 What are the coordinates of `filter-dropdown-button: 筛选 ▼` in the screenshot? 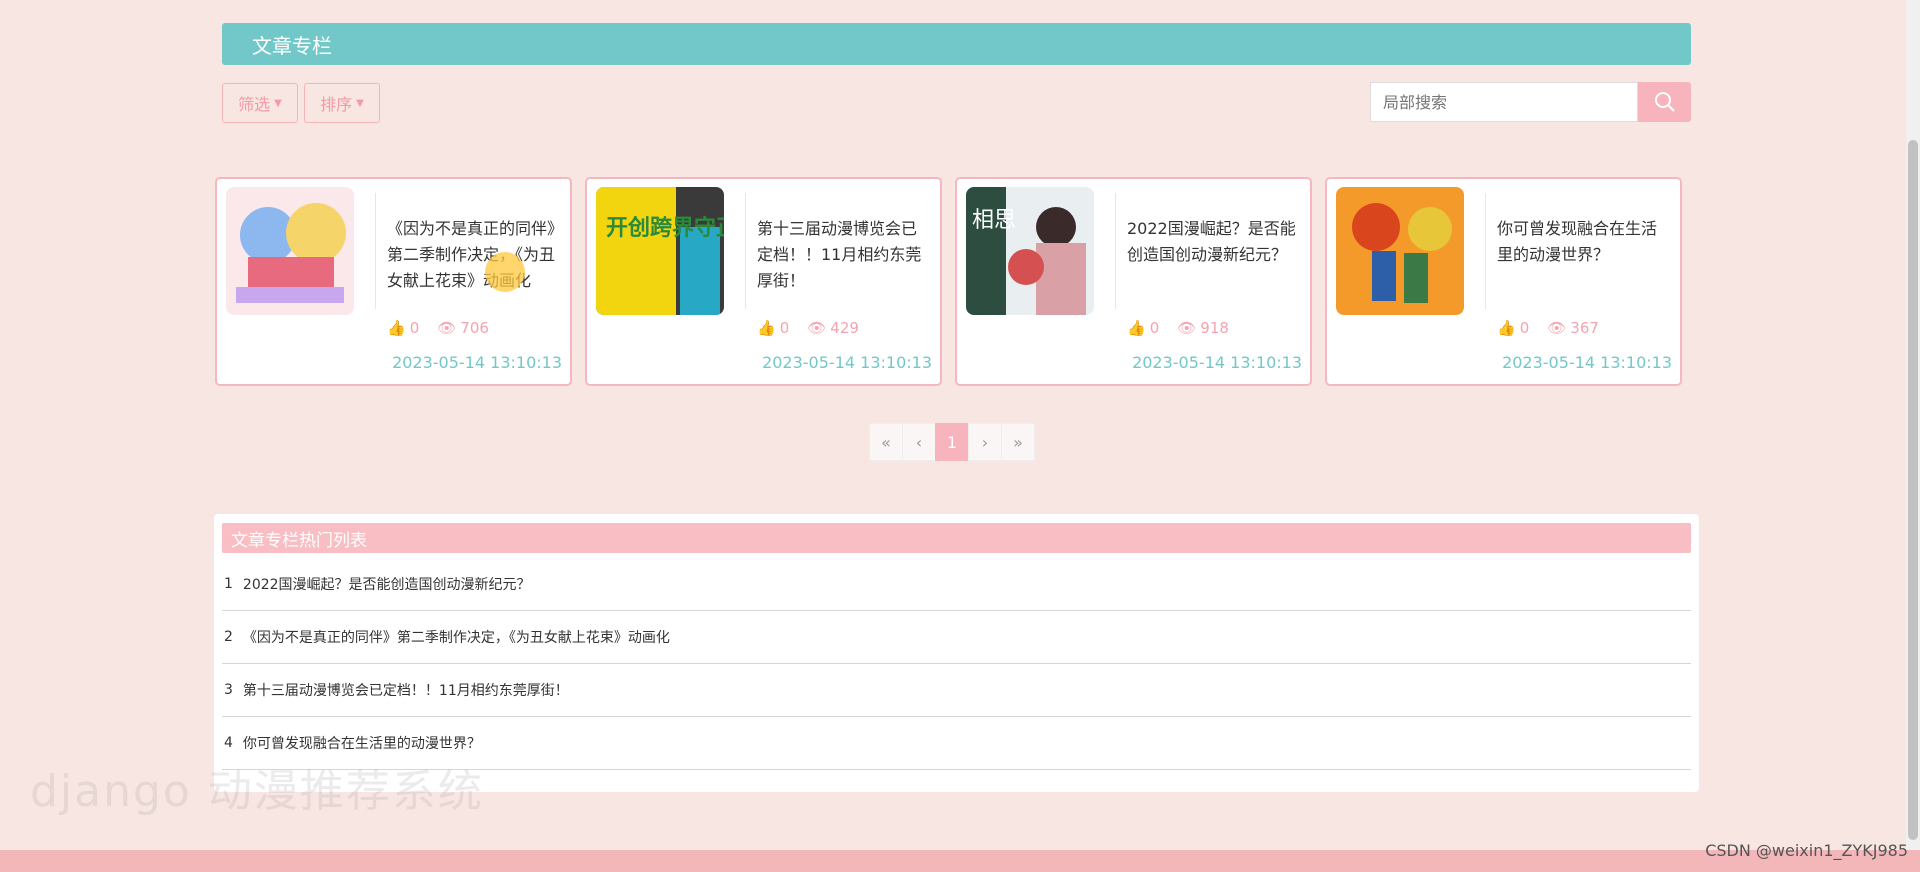 It's located at (260, 103).